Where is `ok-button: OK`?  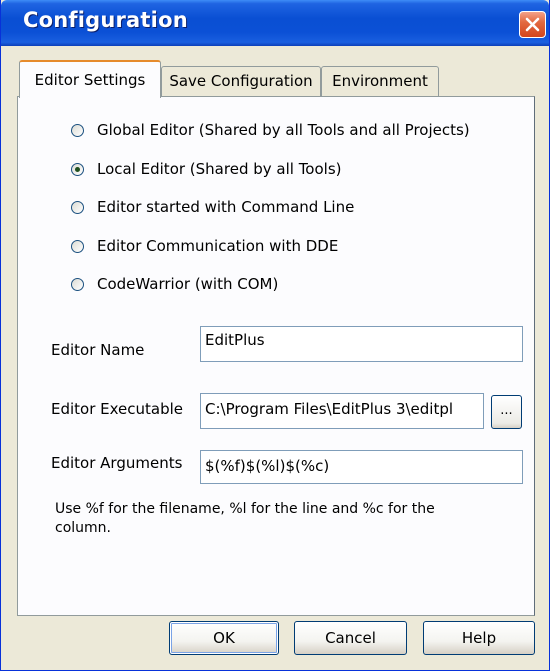 ok-button: OK is located at coordinates (224, 638).